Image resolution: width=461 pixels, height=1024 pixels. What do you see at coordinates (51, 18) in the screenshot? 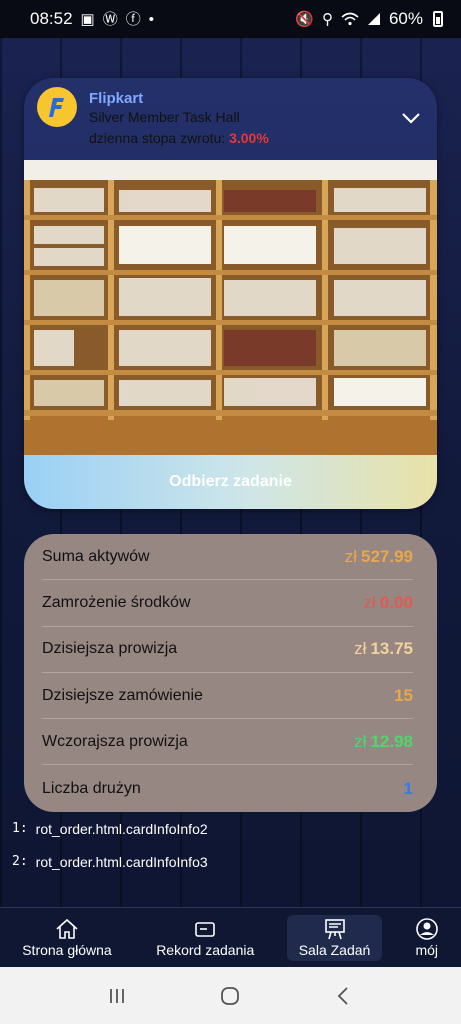
I see `clock: 08:52` at bounding box center [51, 18].